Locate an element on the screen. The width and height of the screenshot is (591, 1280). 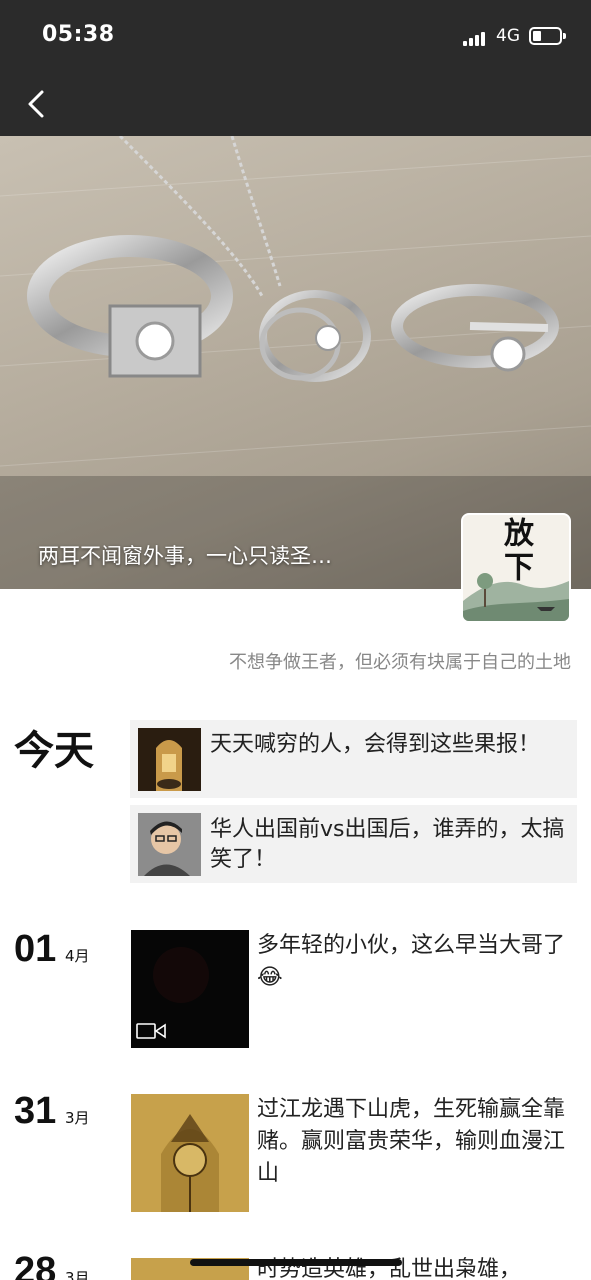
today-item-title: 华人出国前vs出国后，谁弄的，太搞笑了！ is located at coordinates (387, 844).